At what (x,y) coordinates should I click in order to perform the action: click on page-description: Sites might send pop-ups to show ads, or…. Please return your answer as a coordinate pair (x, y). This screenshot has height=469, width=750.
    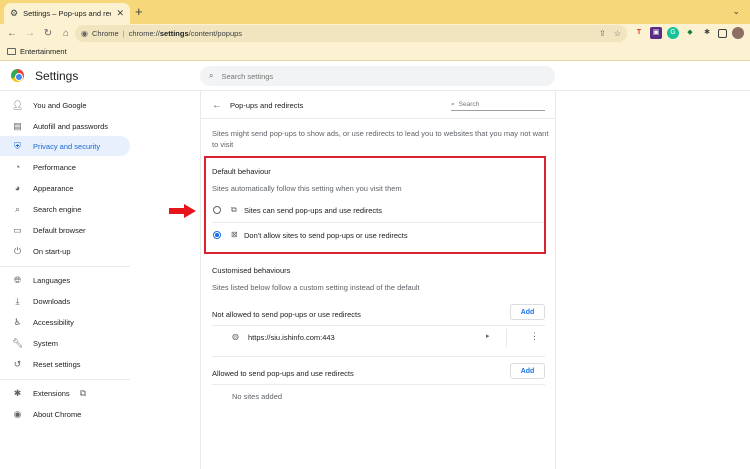
    Looking at the image, I should click on (380, 139).